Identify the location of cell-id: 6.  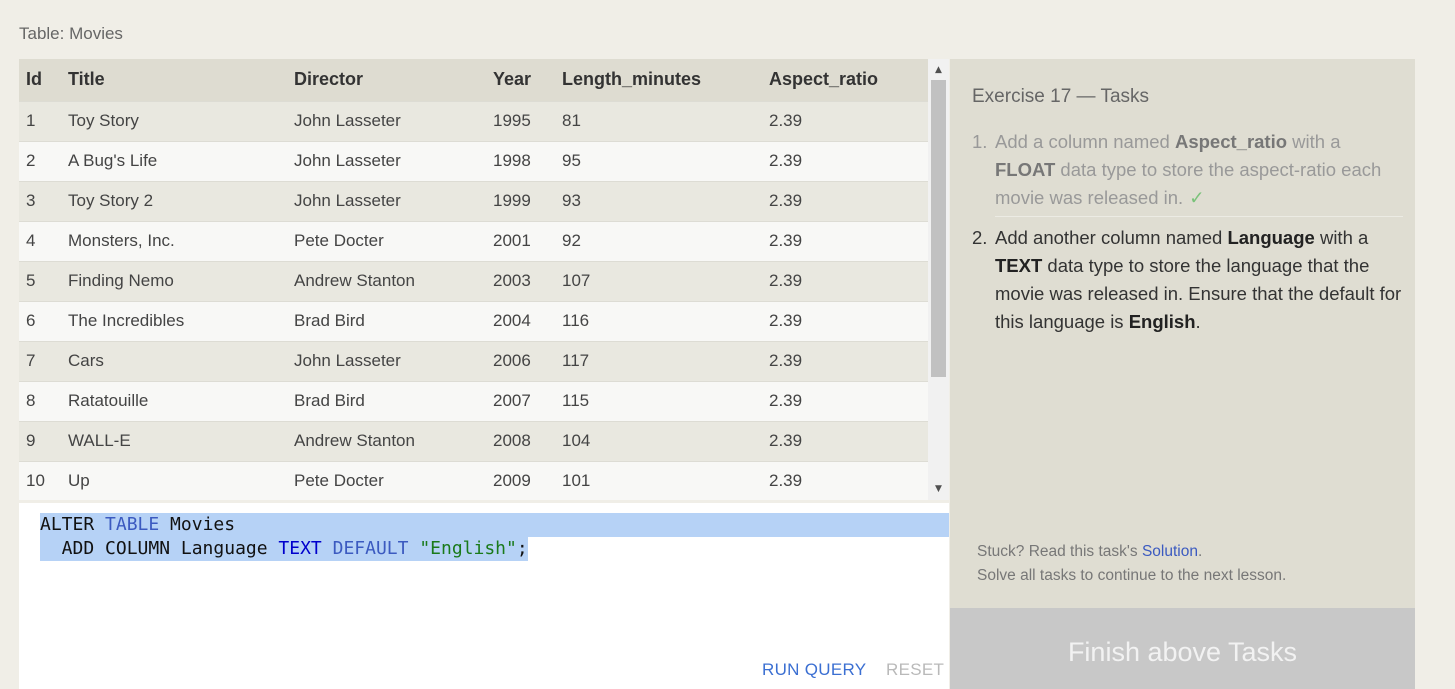
(40, 320).